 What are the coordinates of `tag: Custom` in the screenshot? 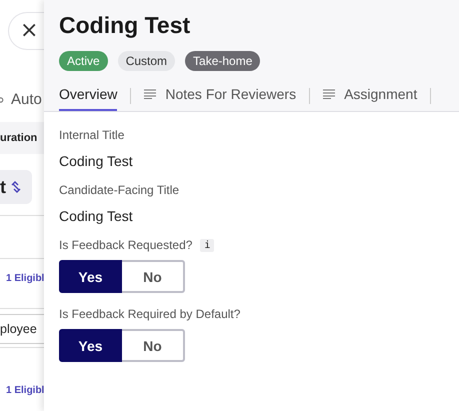 It's located at (147, 61).